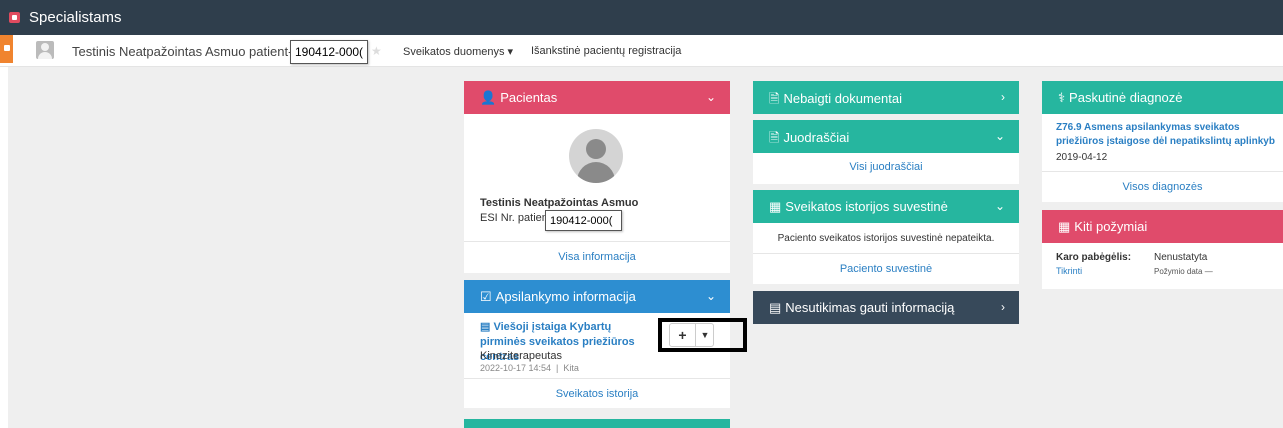 The image size is (1283, 428). What do you see at coordinates (1082, 157) in the screenshot?
I see `diagnosis-date: 2019-04-12` at bounding box center [1082, 157].